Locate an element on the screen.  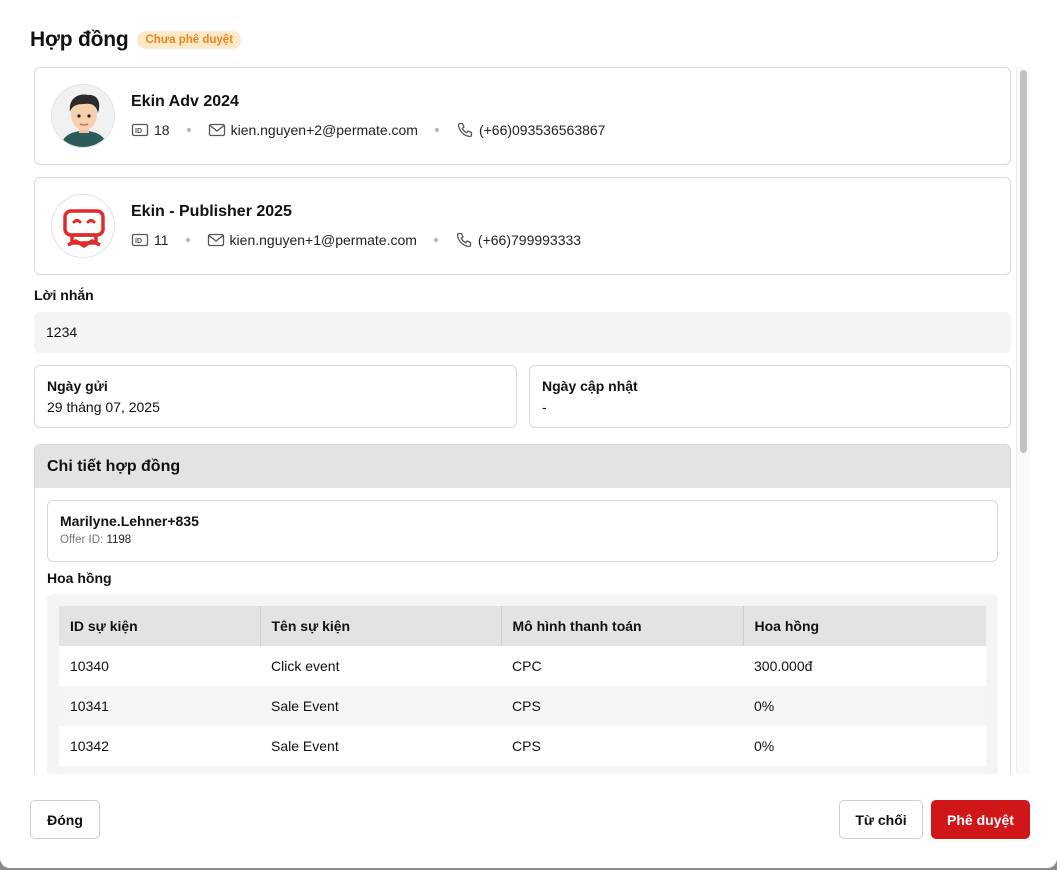
updated-date-box: Ngày cập nhật - is located at coordinates (770, 396).